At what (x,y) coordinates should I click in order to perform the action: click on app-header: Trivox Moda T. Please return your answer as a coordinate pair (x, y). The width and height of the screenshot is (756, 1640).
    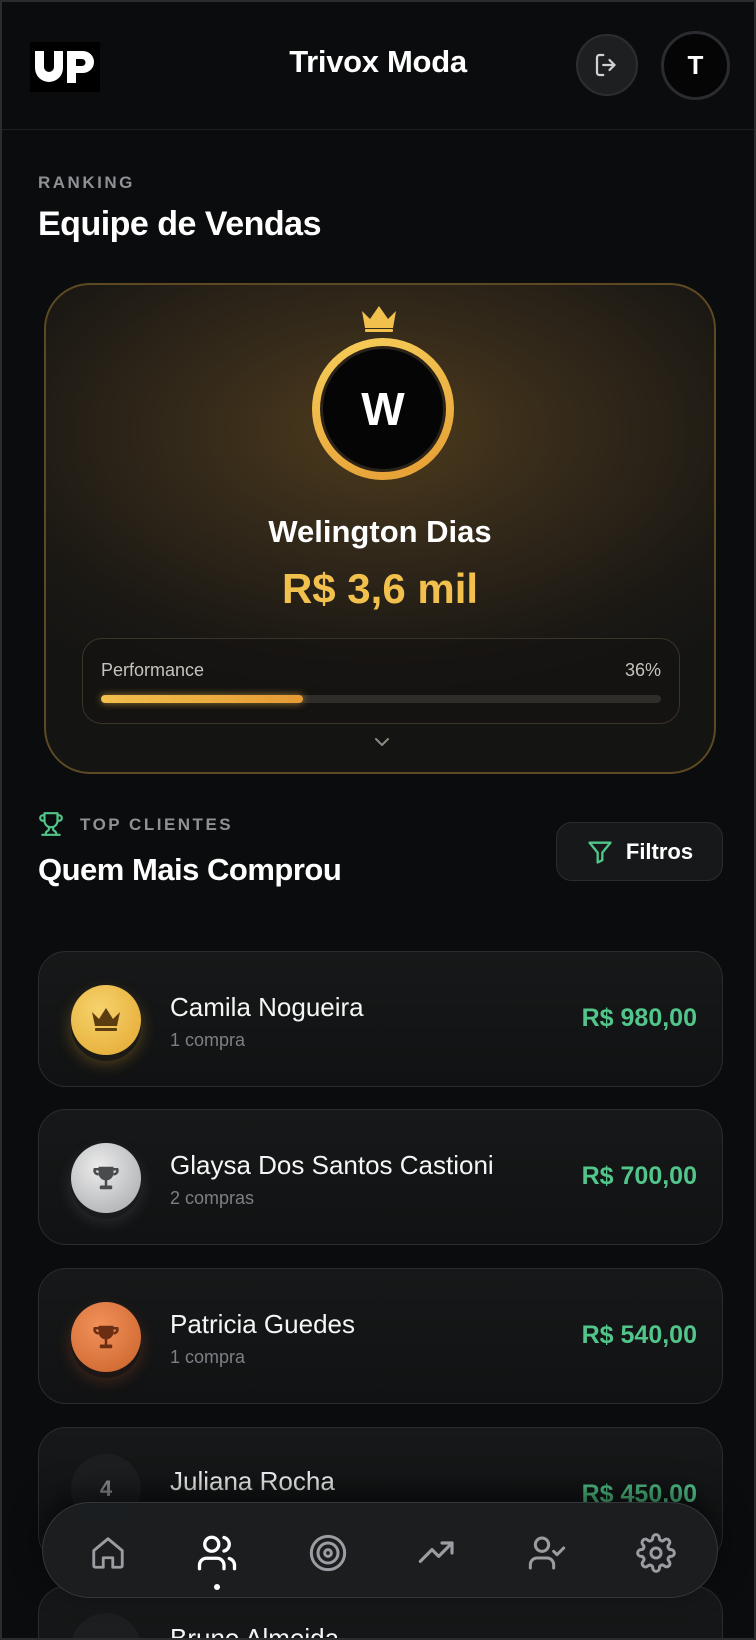
    Looking at the image, I should click on (378, 65).